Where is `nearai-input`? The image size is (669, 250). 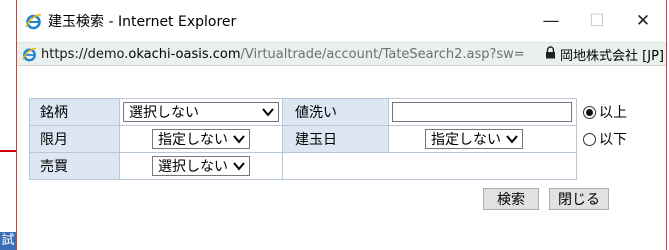 nearai-input is located at coordinates (482, 112).